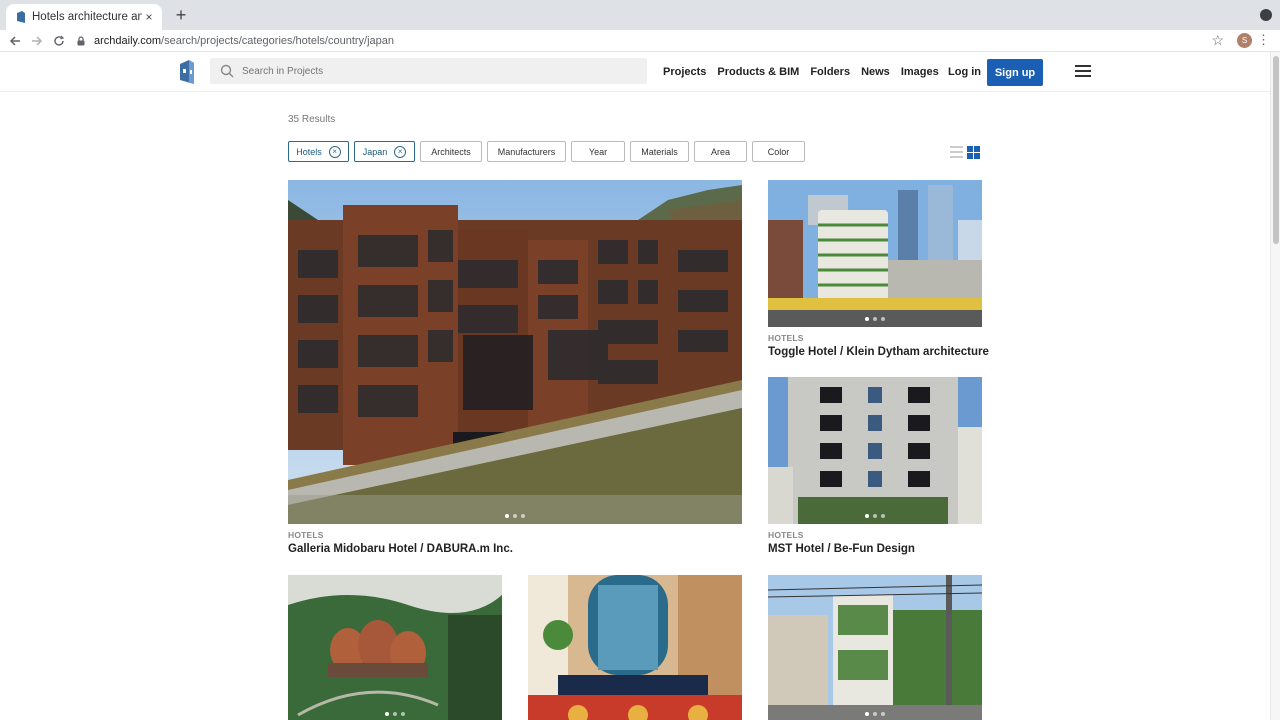 The image size is (1280, 720). I want to click on search-icon, so click(227, 71).